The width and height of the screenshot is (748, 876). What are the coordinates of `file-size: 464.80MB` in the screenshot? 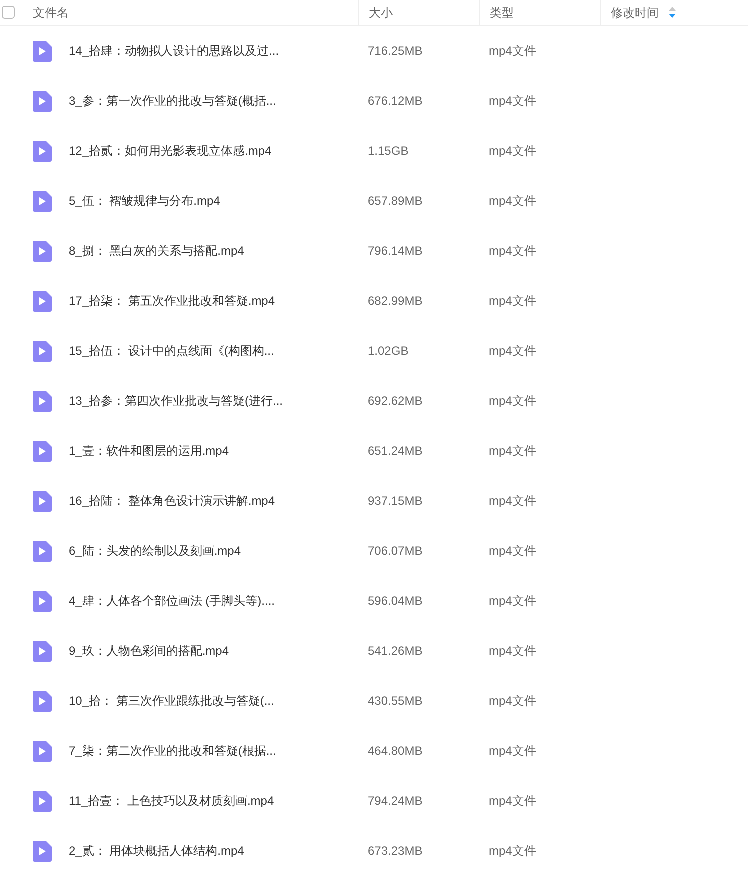 It's located at (395, 751).